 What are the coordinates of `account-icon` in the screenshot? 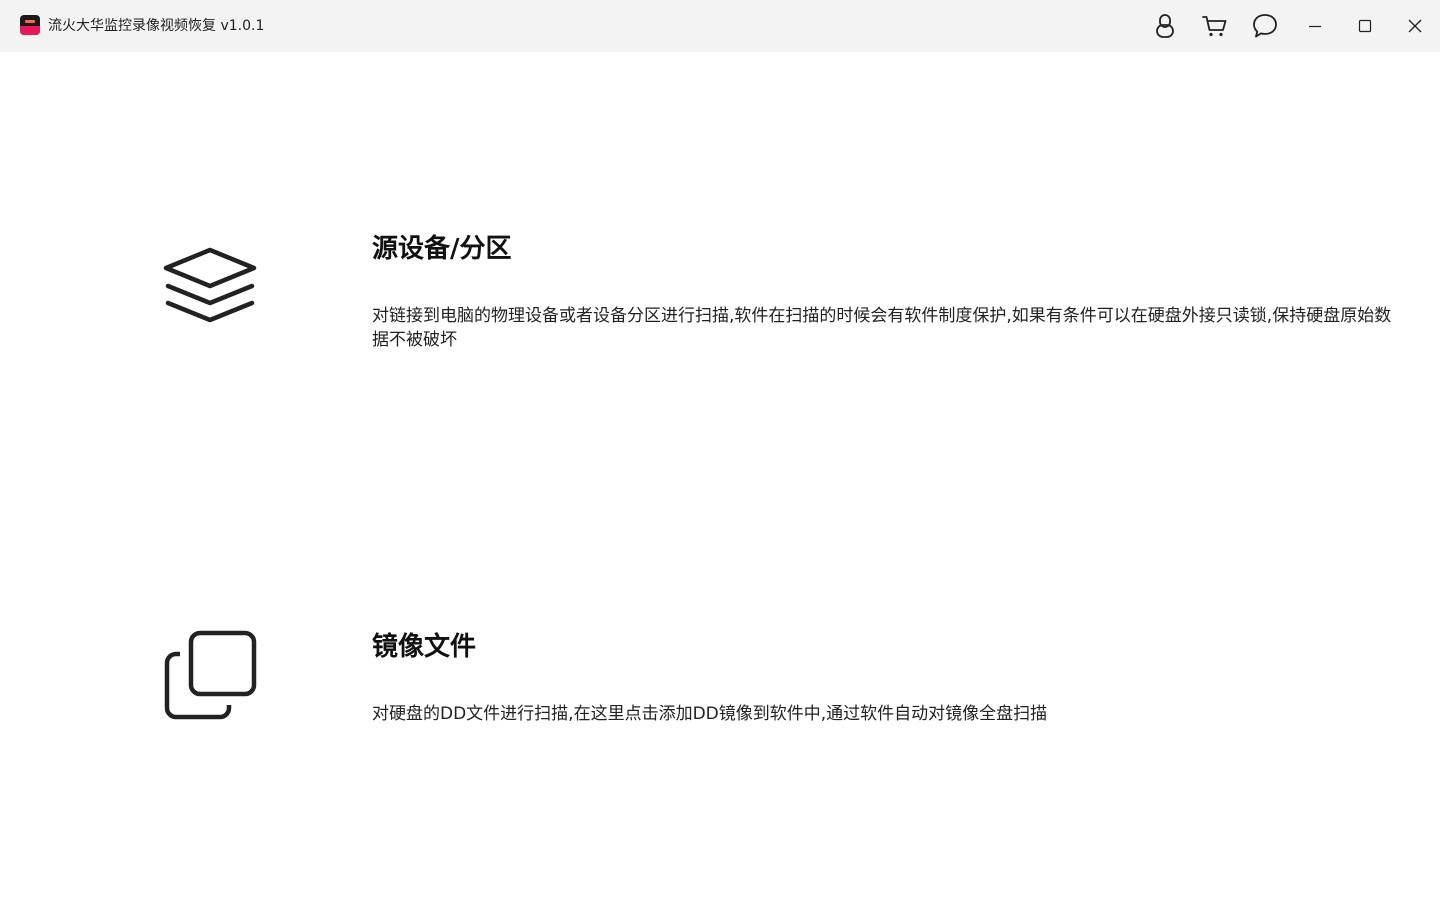 It's located at (1165, 26).